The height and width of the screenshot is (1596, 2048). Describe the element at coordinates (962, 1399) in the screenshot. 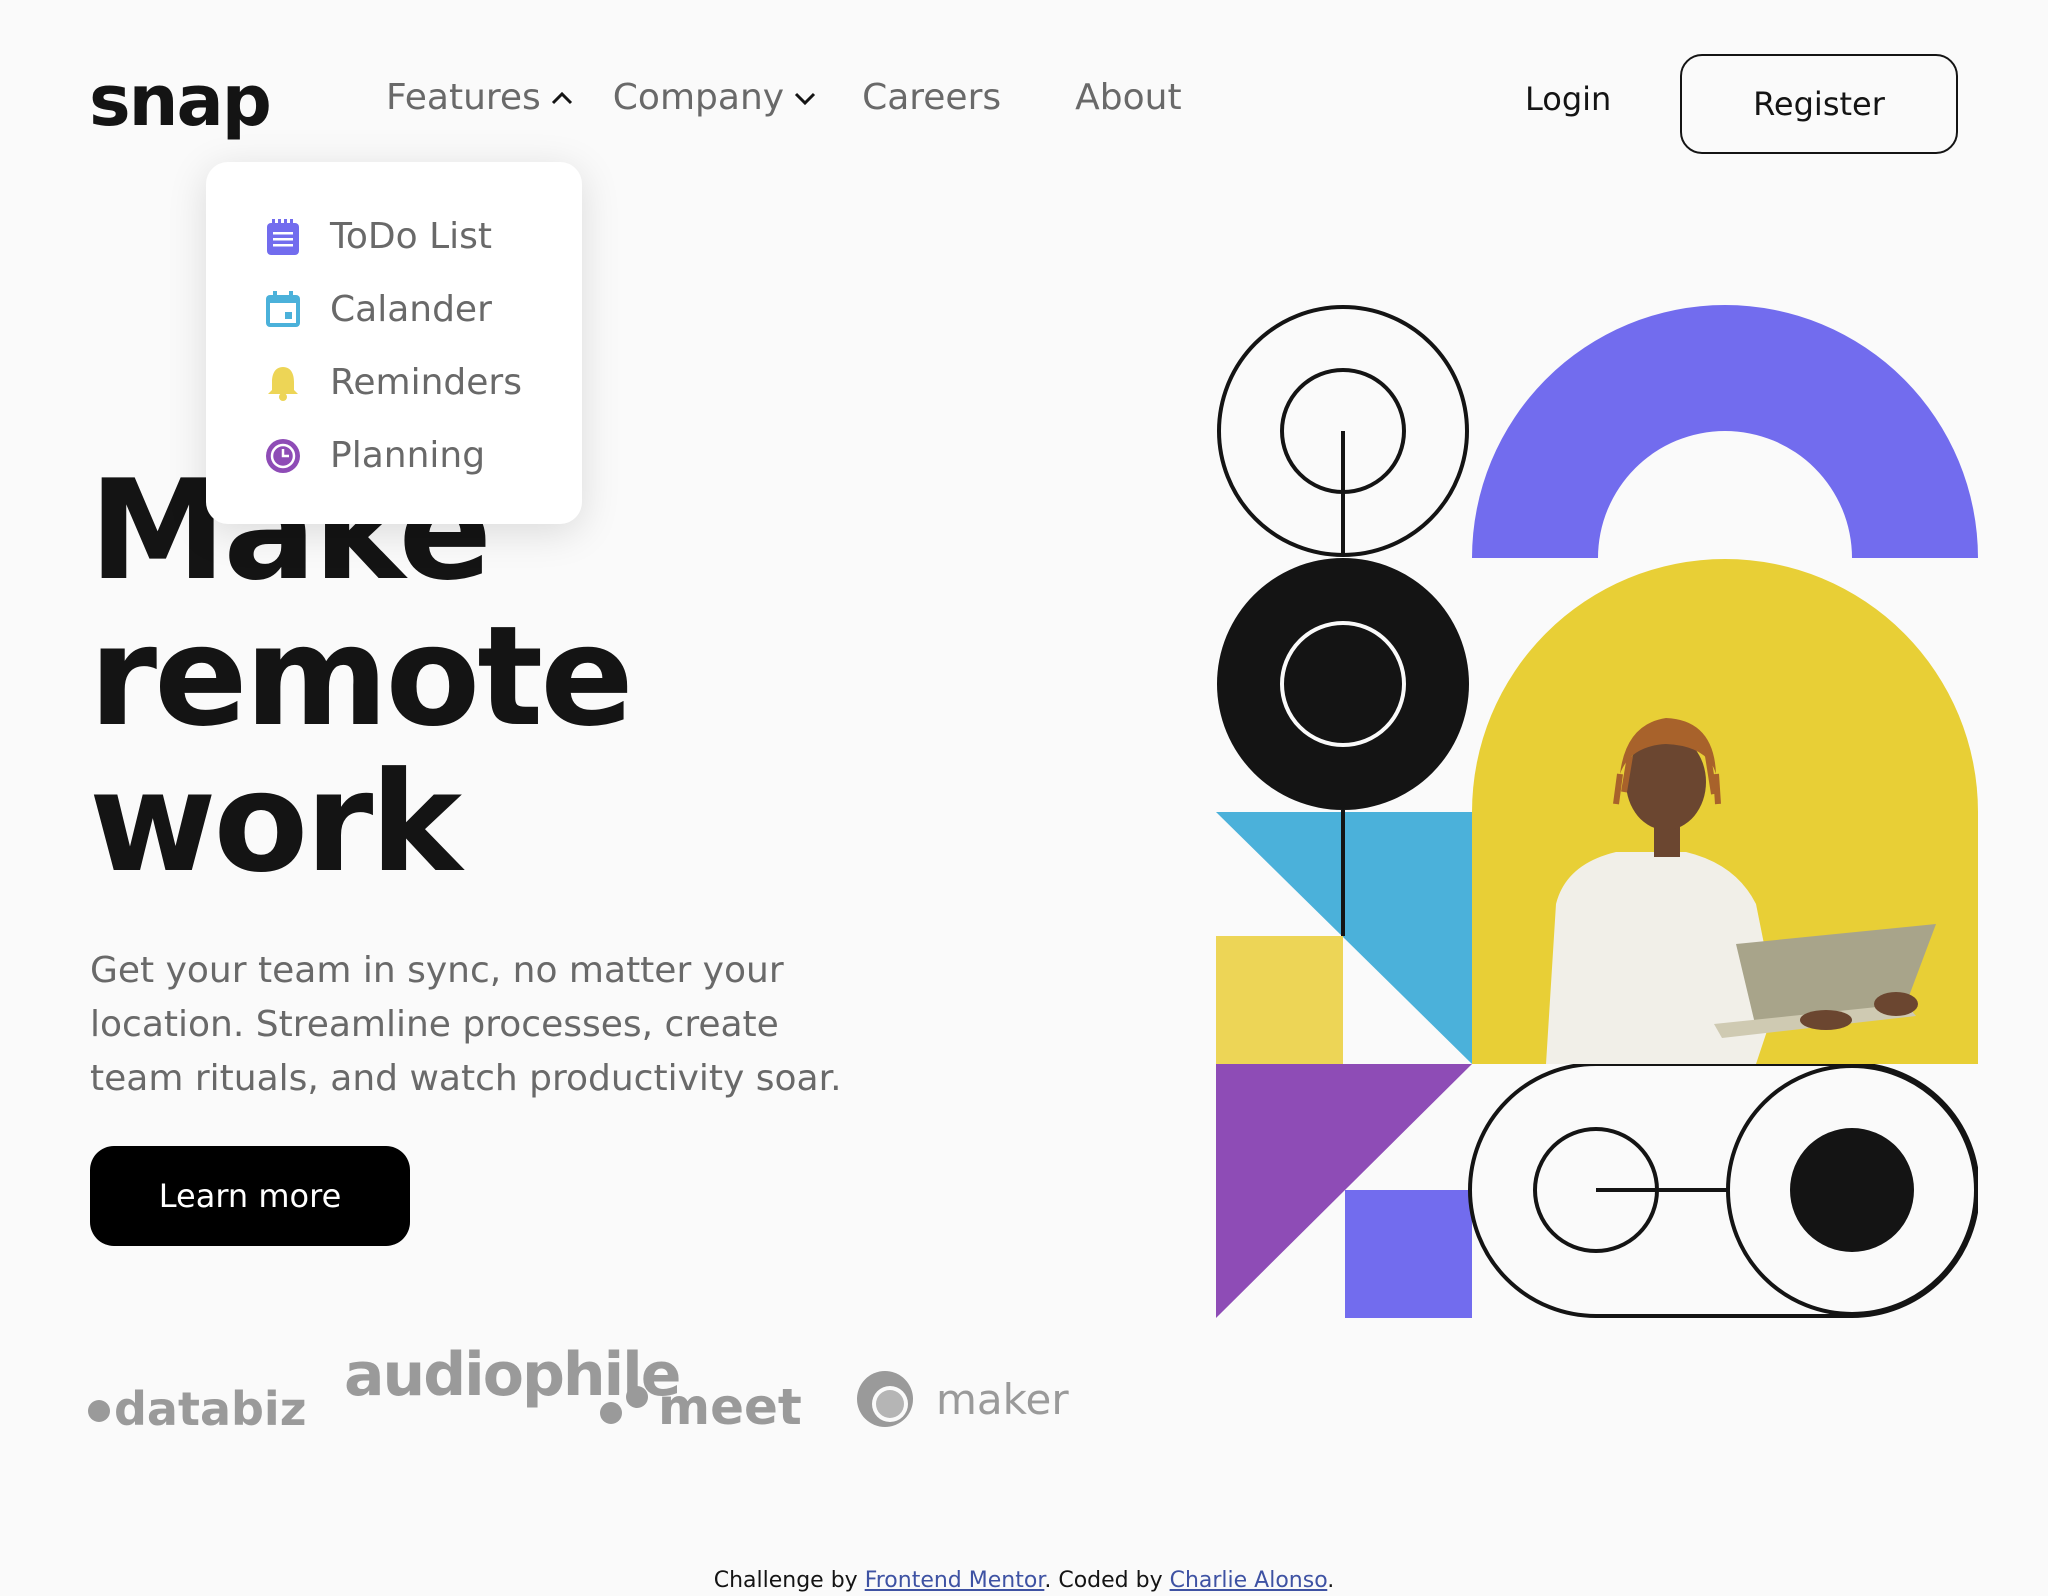

I see `maker-logo: maker` at that location.